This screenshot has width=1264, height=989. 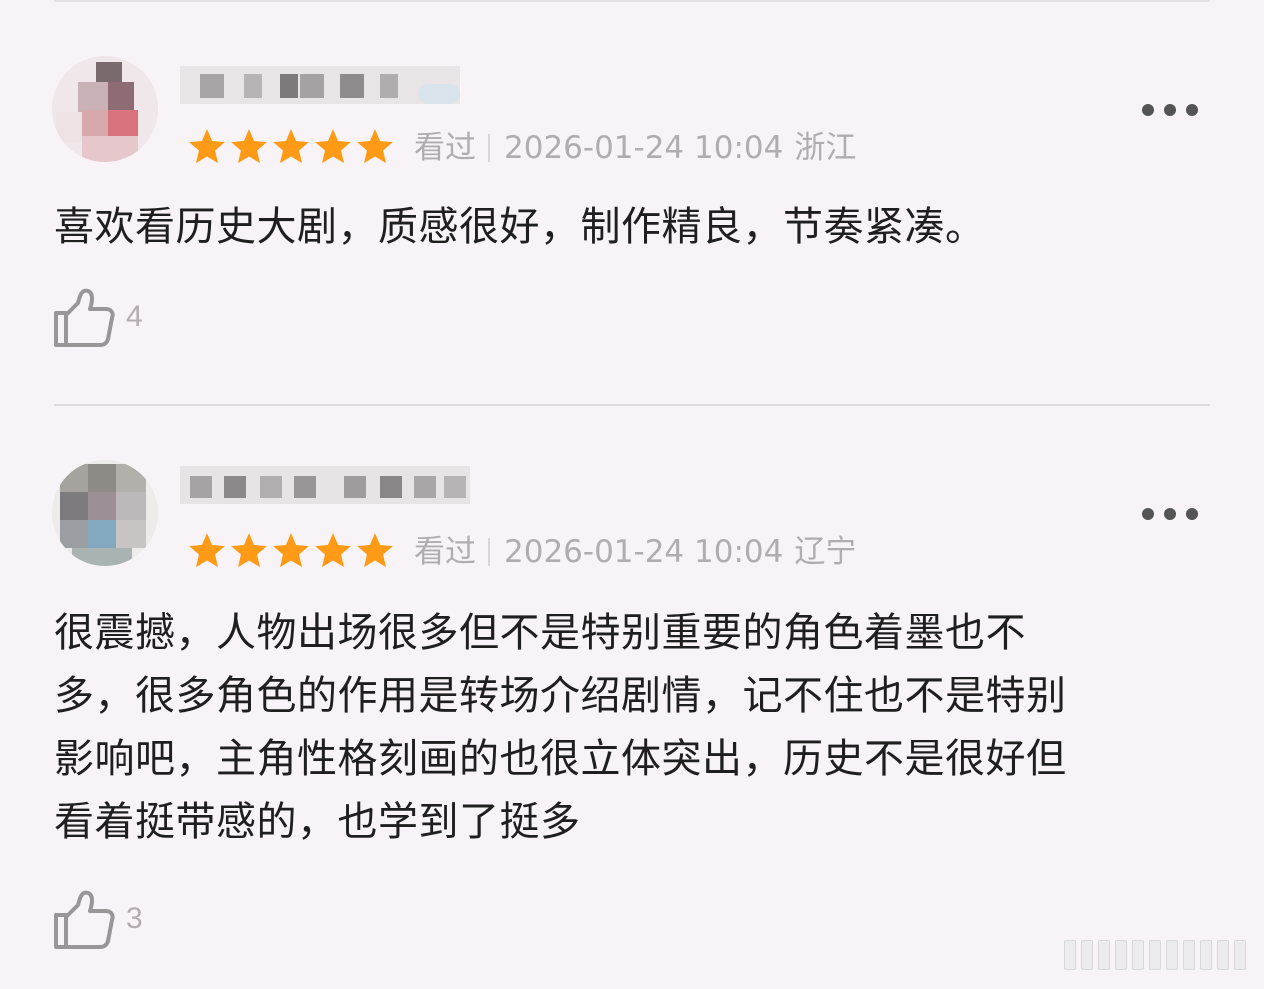 I want to click on like-count: 4, so click(x=134, y=316).